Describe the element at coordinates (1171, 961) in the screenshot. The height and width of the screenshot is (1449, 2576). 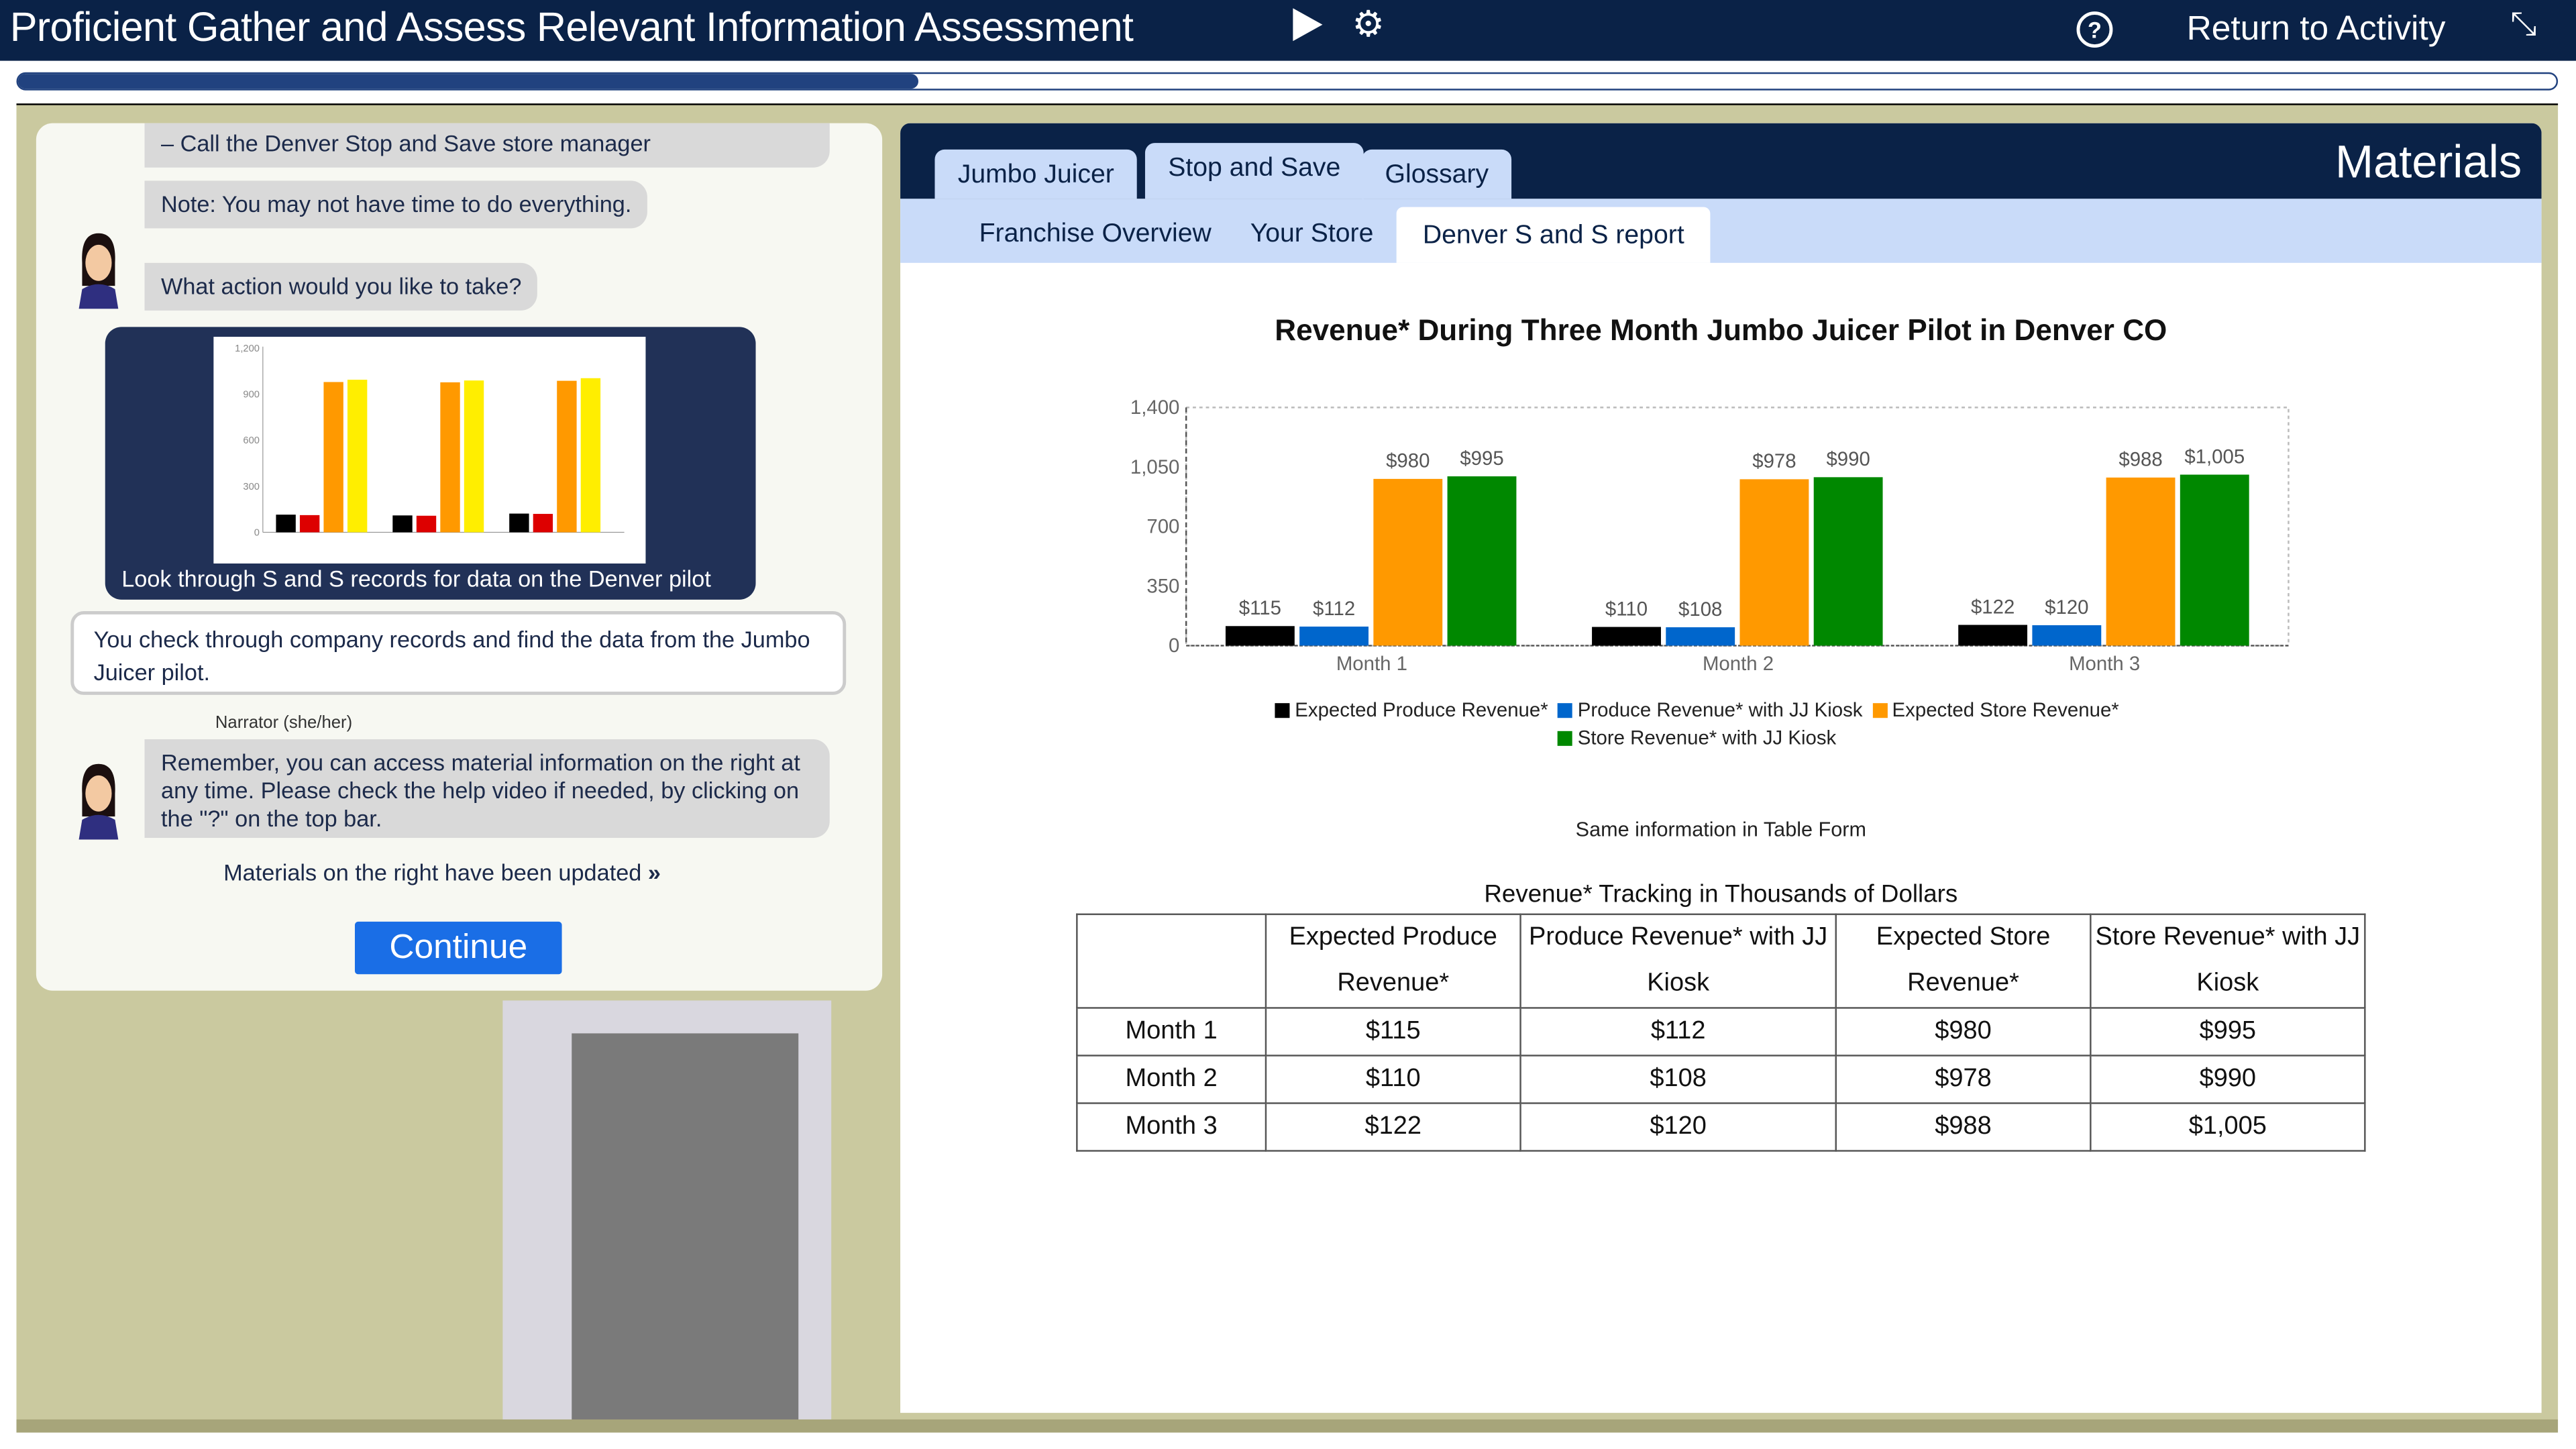
I see `column-header` at that location.